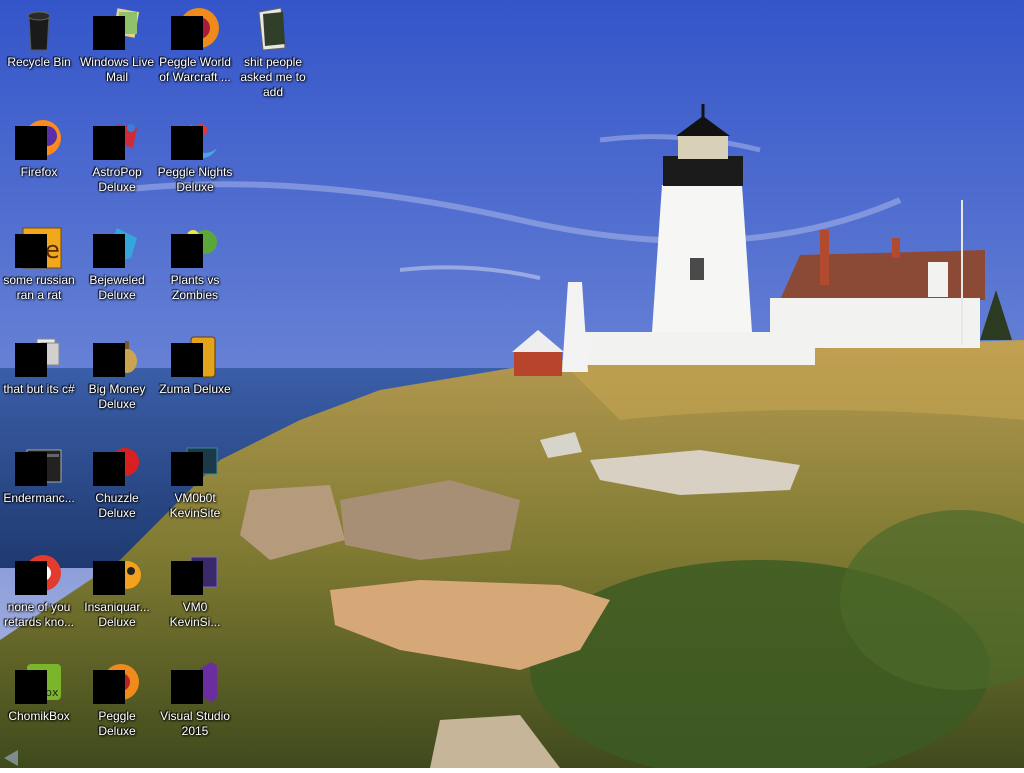  I want to click on icon-label: Peggle Deluxe, so click(117, 723).